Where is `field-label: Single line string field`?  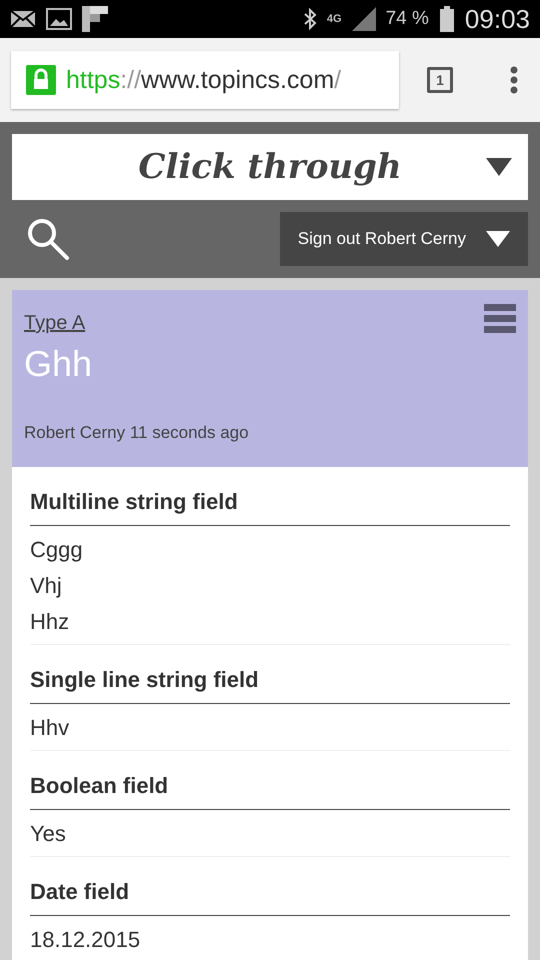 field-label: Single line string field is located at coordinates (270, 674).